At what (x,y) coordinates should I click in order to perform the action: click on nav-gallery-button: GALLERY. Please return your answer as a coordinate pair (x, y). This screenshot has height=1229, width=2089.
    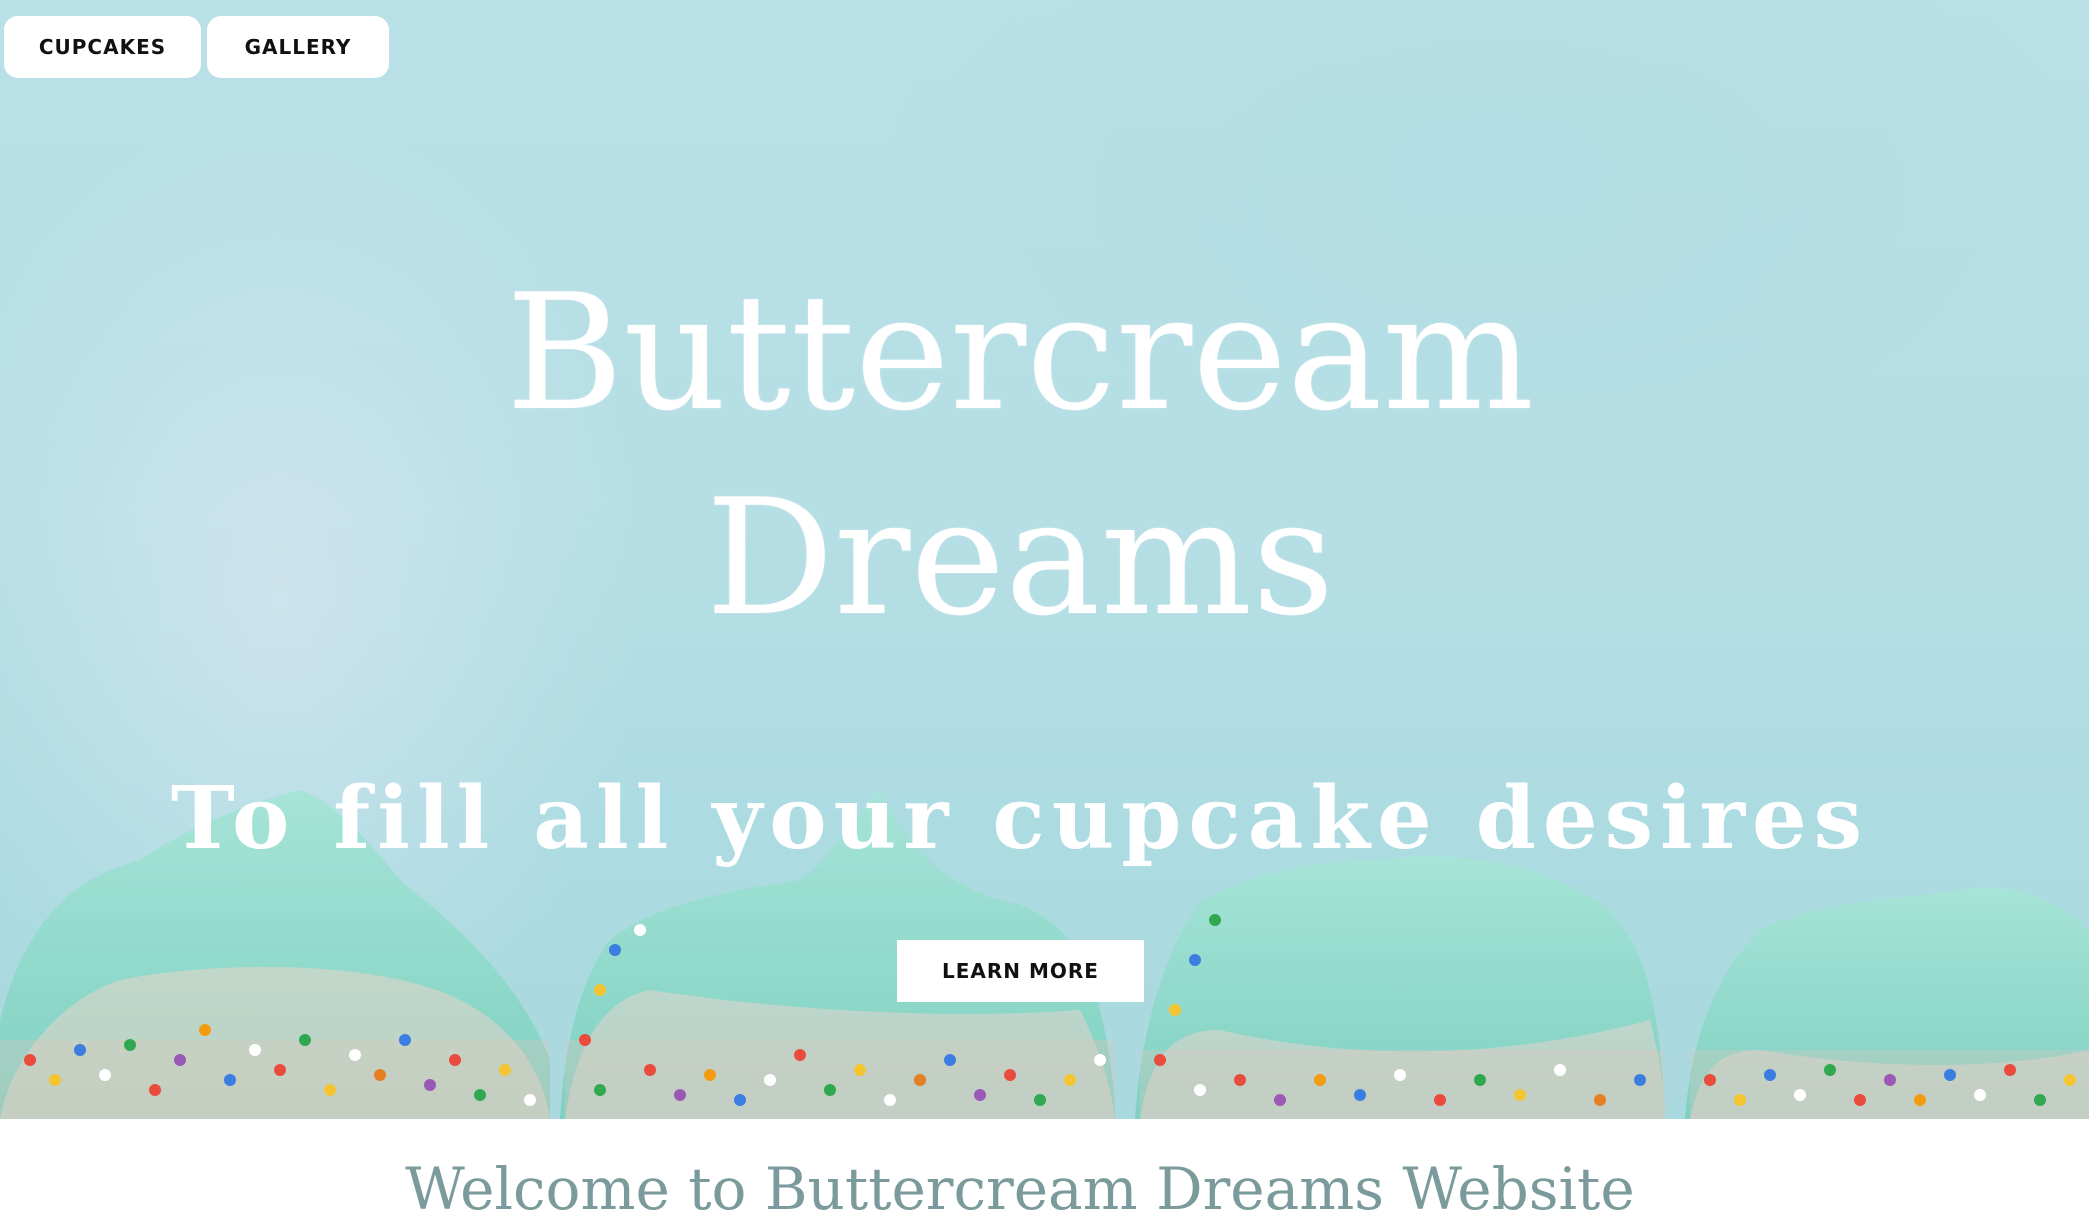
    Looking at the image, I should click on (298, 47).